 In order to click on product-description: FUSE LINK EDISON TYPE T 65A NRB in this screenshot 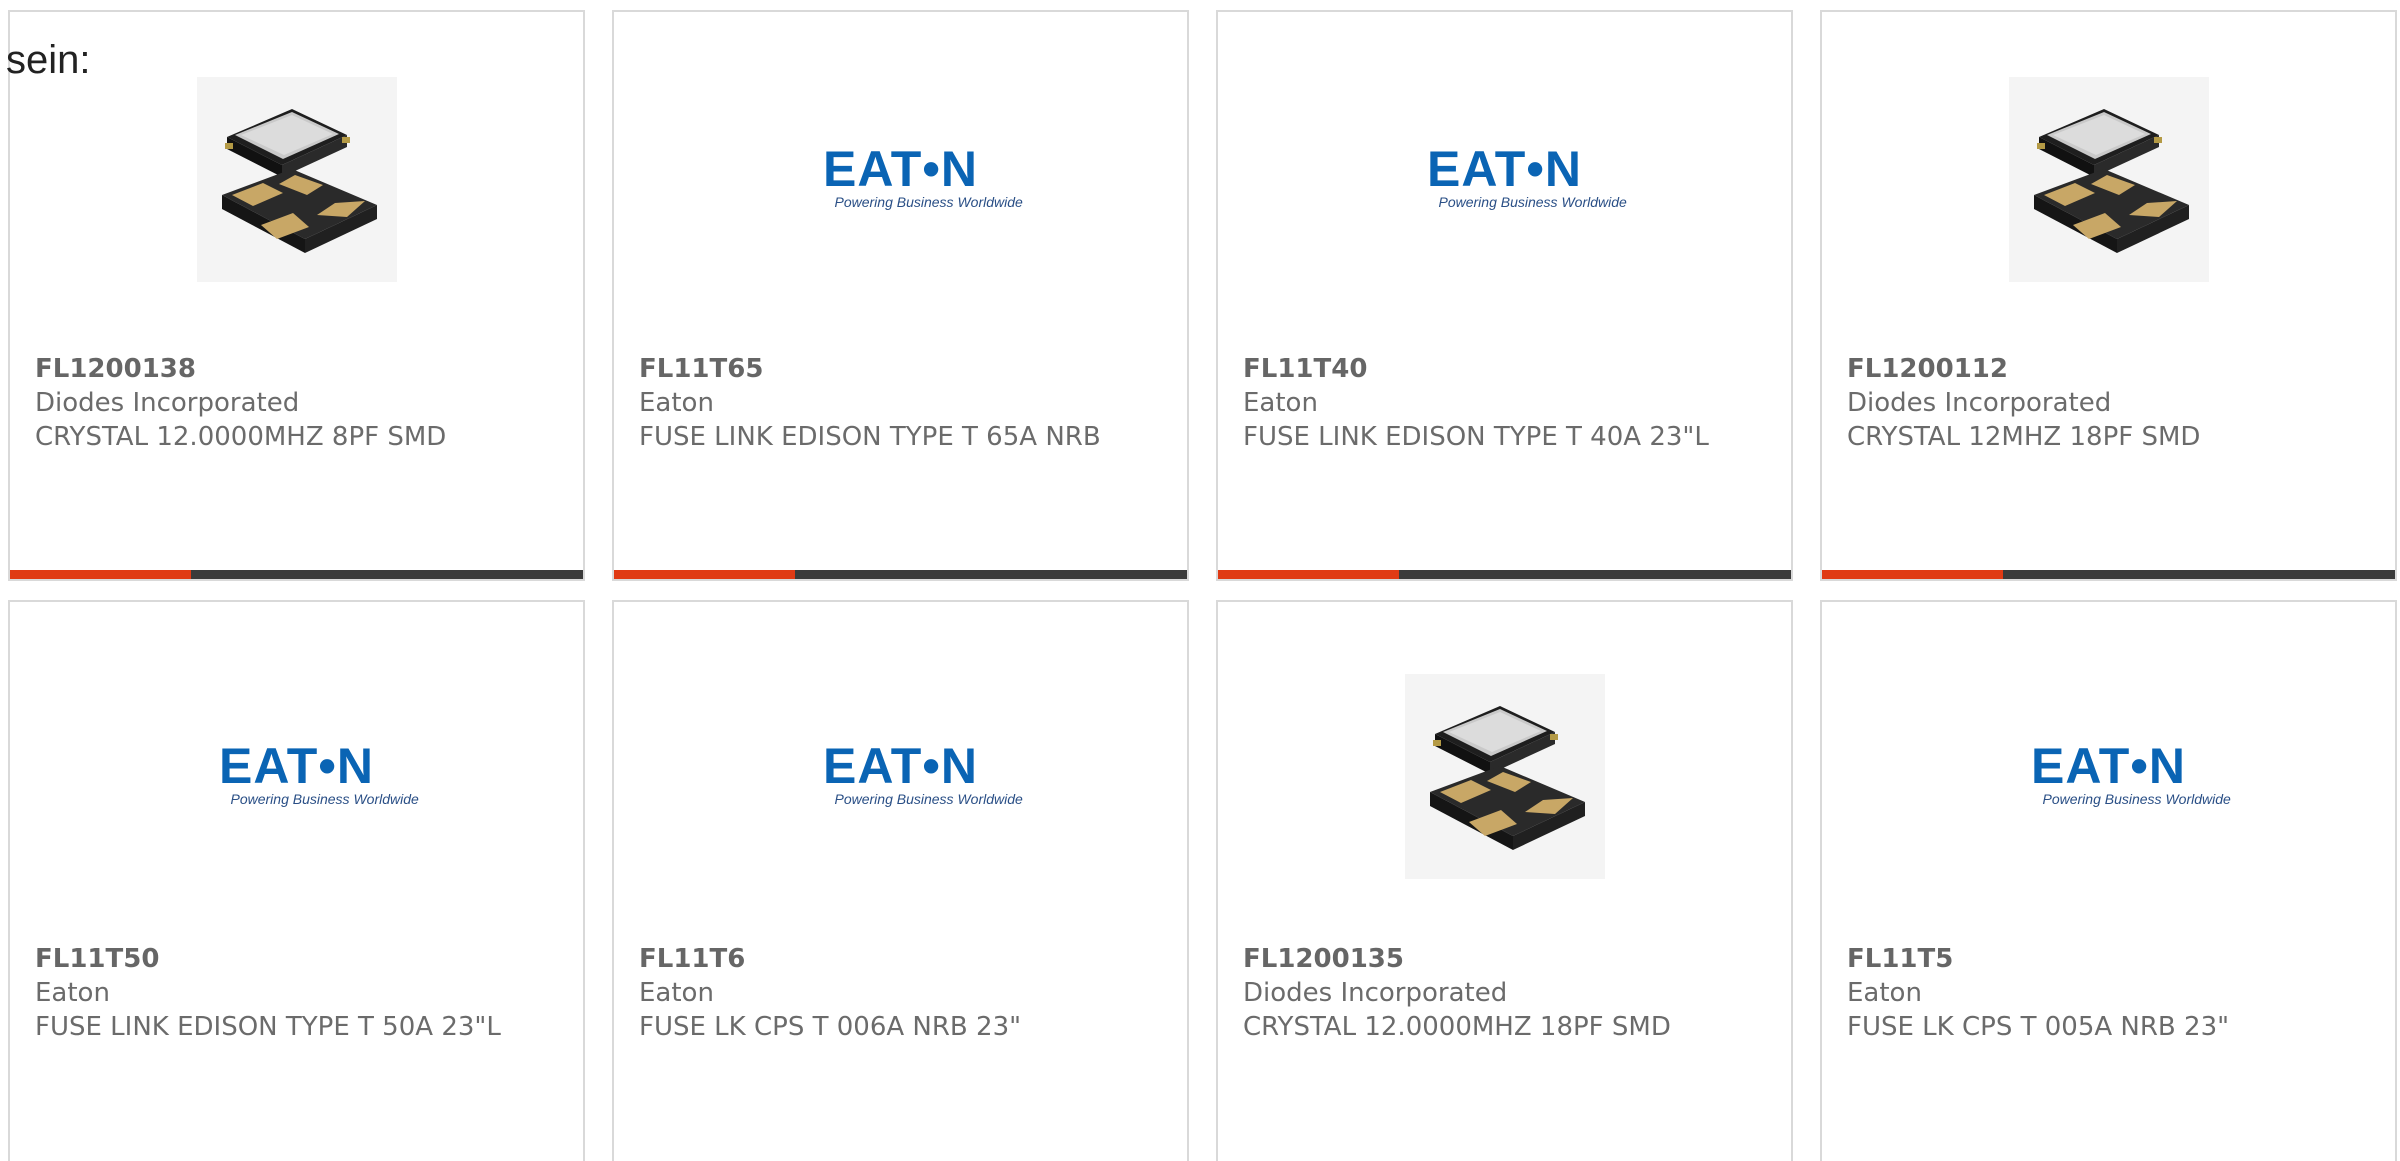, I will do `click(870, 437)`.